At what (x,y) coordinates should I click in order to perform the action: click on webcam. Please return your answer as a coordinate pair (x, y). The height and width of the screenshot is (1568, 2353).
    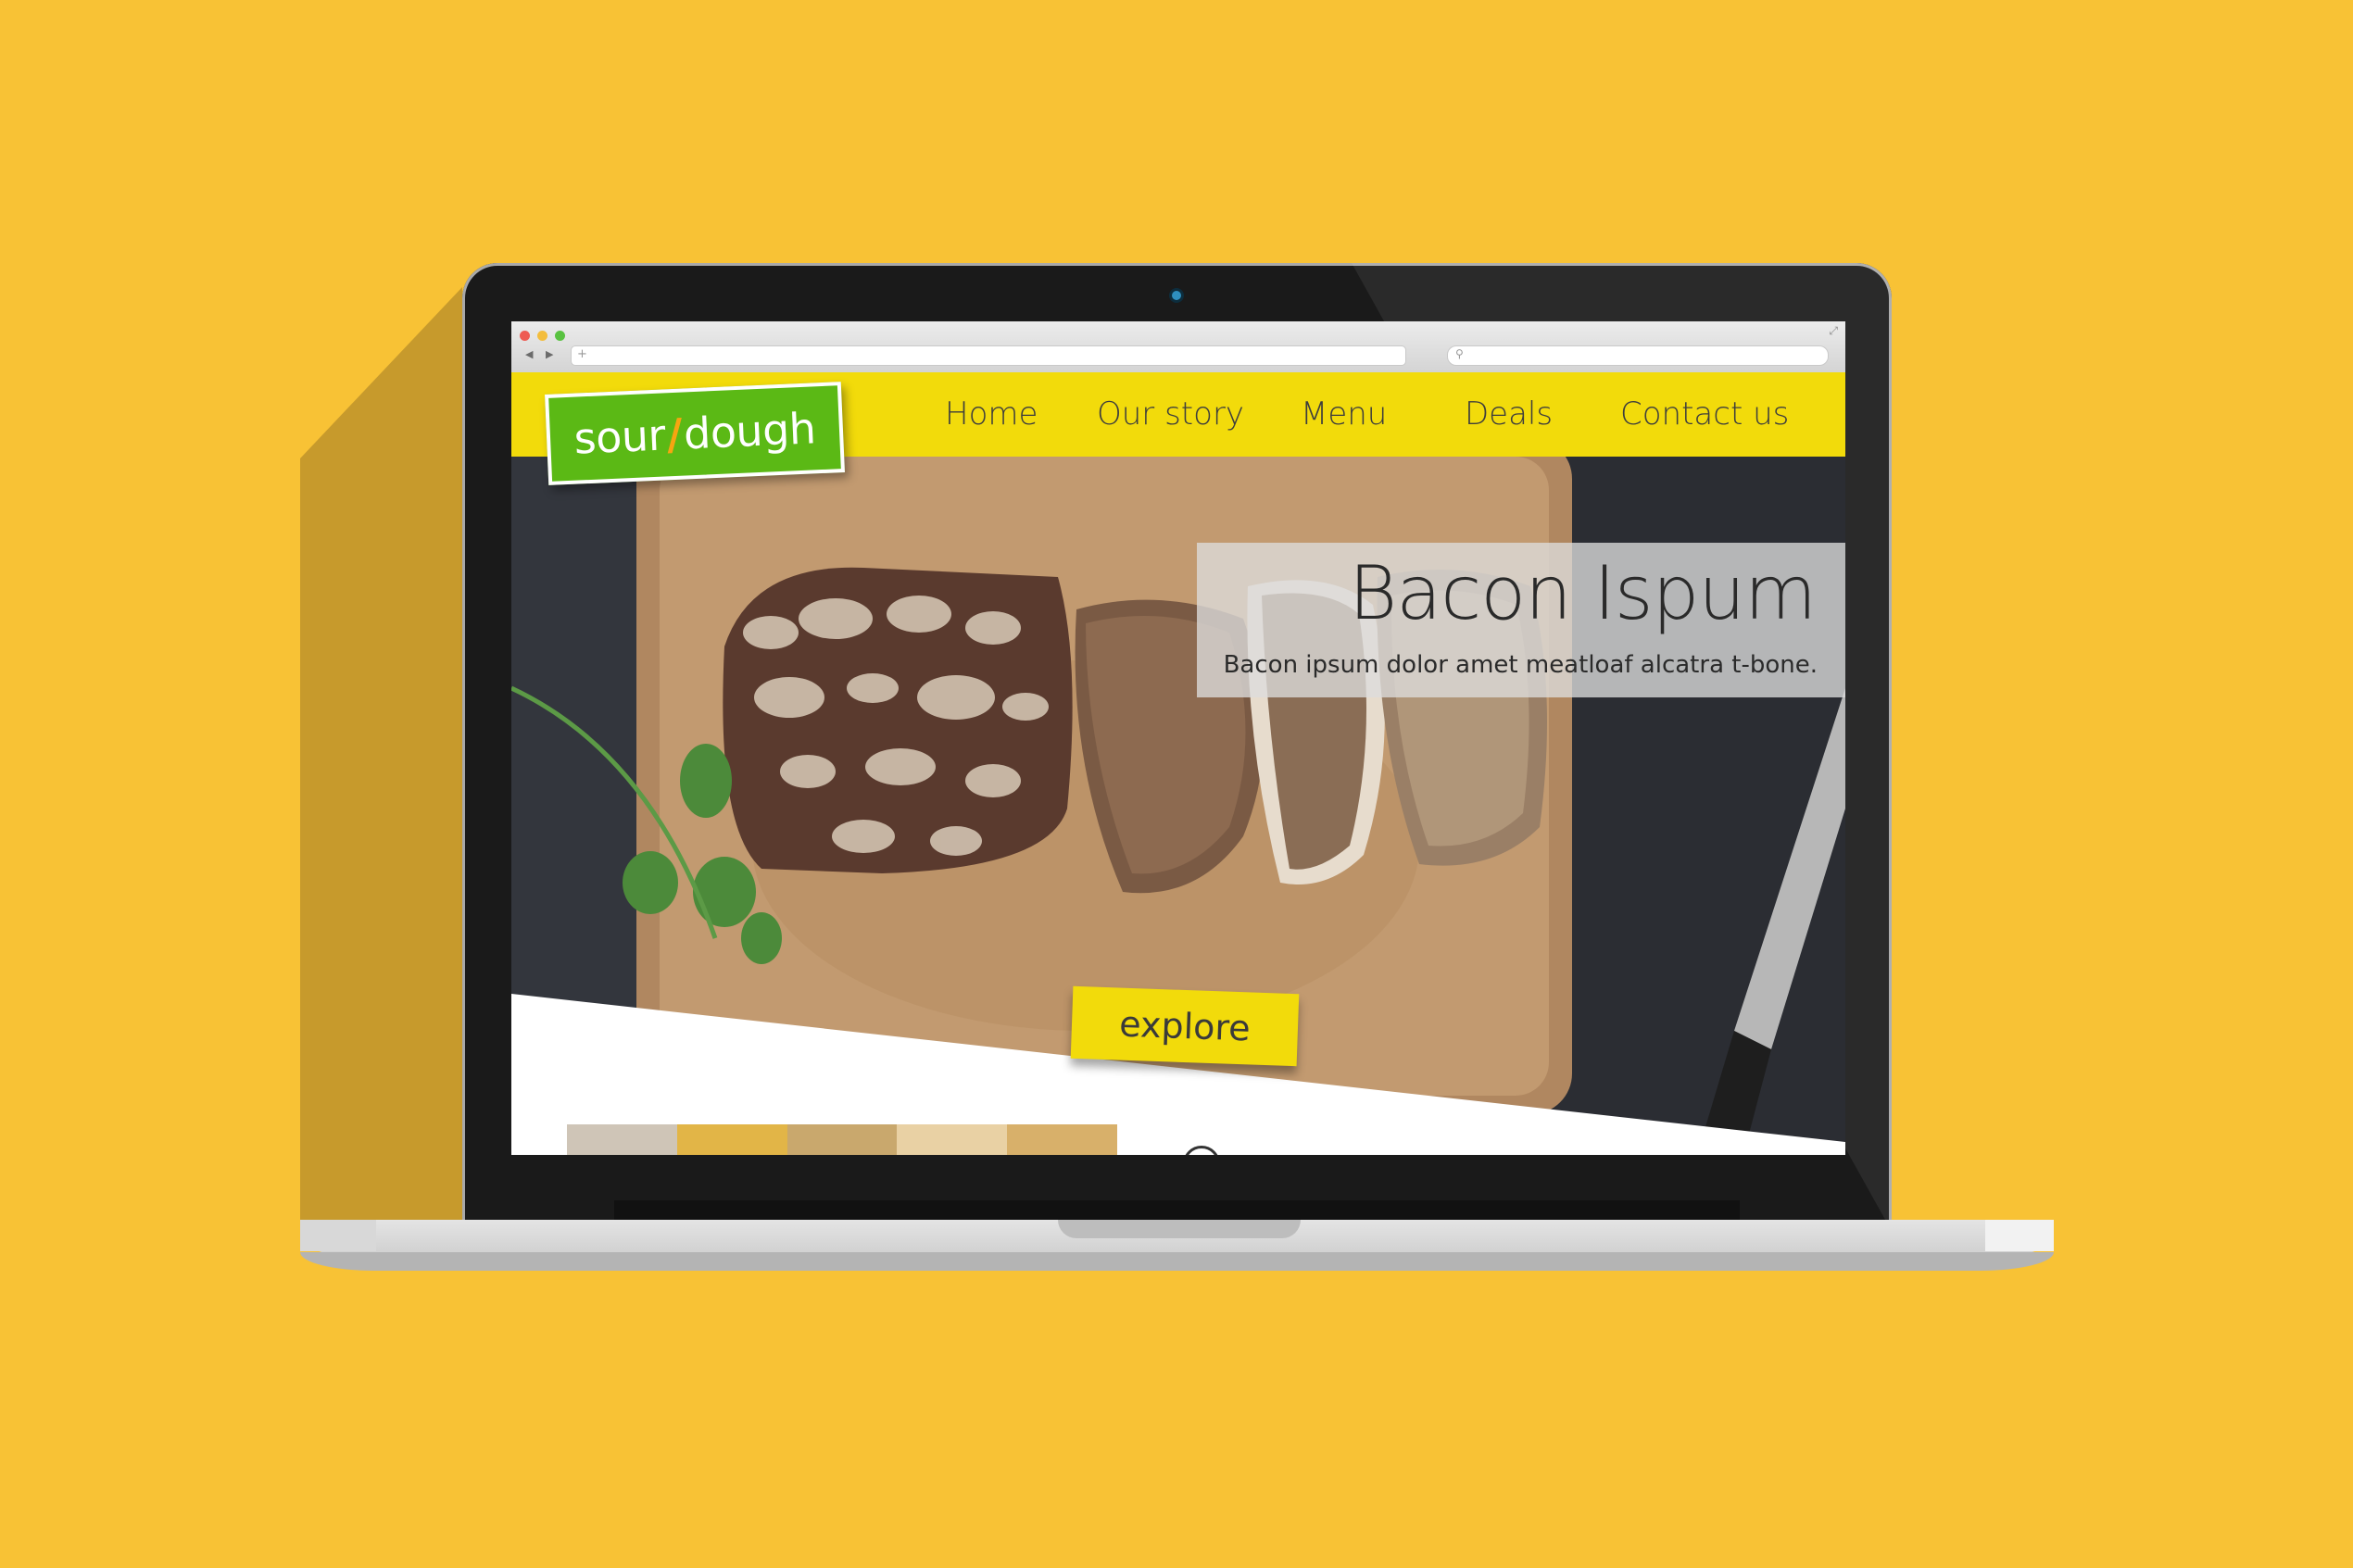
    Looking at the image, I should click on (1176, 295).